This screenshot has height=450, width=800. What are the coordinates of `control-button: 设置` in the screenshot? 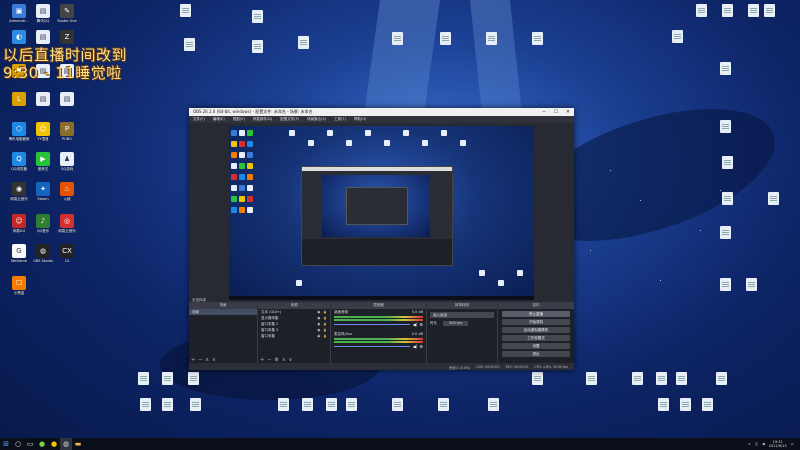 It's located at (536, 346).